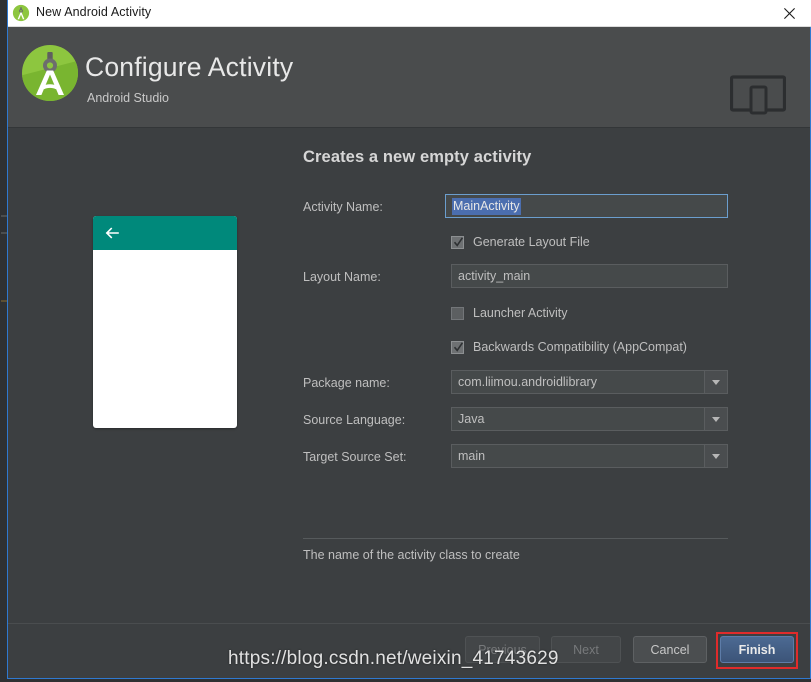  Describe the element at coordinates (589, 419) in the screenshot. I see `source-language-combobox: Java` at that location.